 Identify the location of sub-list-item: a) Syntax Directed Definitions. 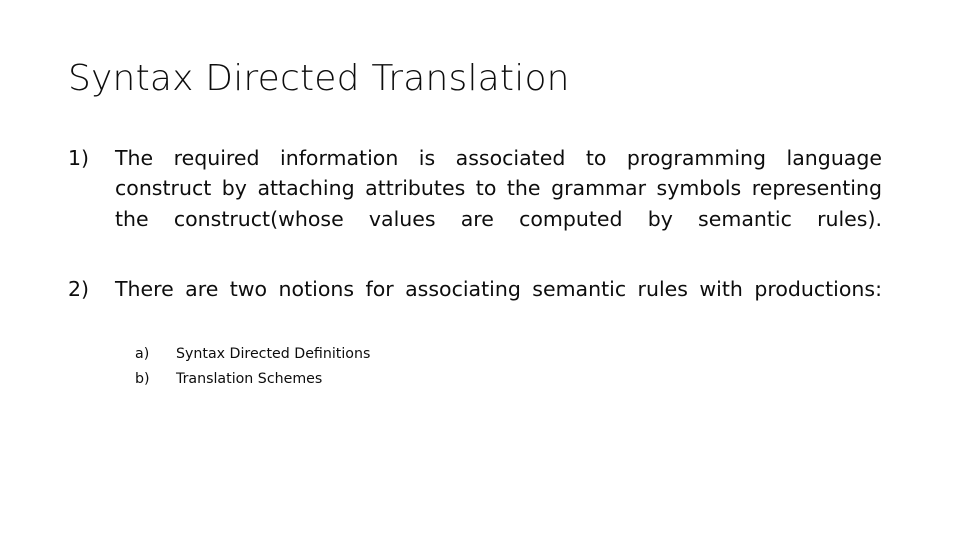
(475, 354).